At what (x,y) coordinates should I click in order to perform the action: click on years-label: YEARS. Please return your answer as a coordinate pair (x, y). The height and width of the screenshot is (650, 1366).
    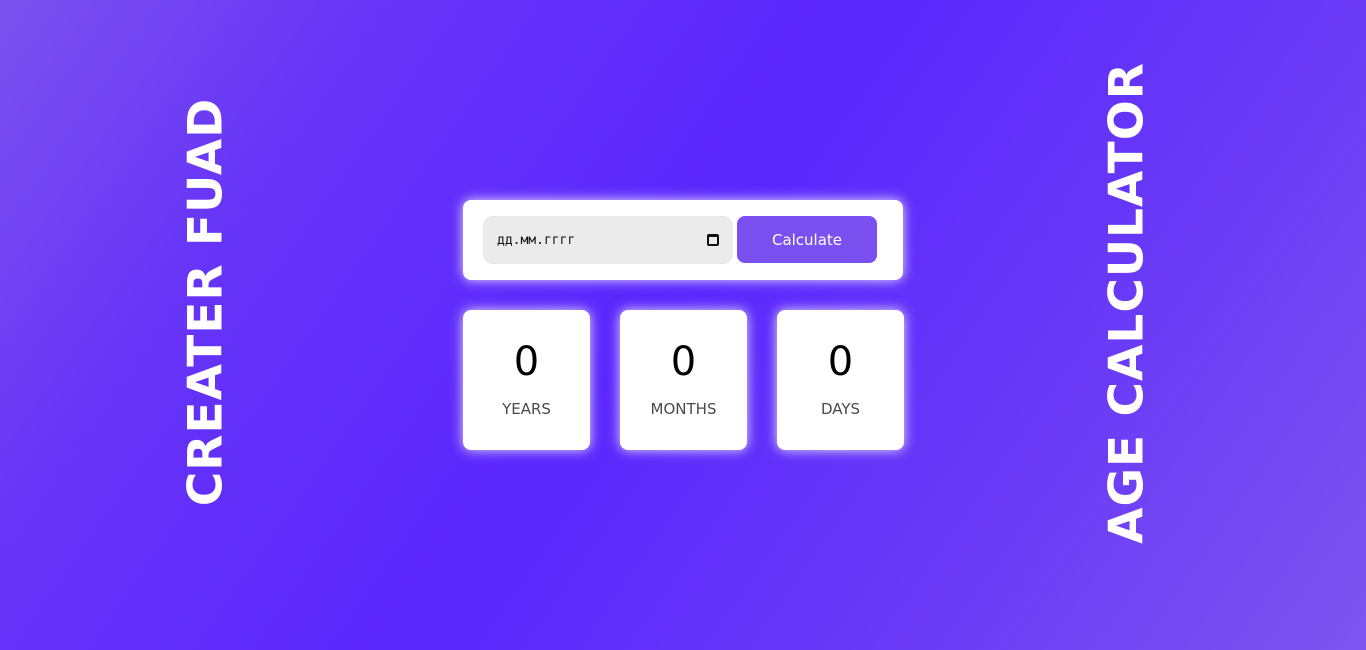
    Looking at the image, I should click on (526, 409).